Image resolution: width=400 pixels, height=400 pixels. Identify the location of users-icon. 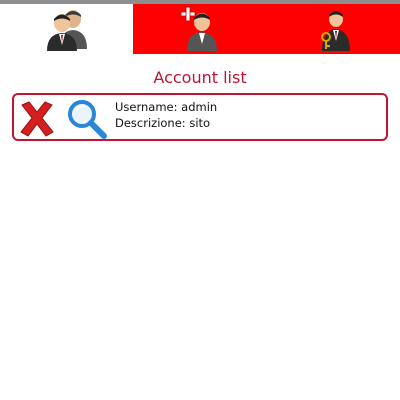
(66, 30).